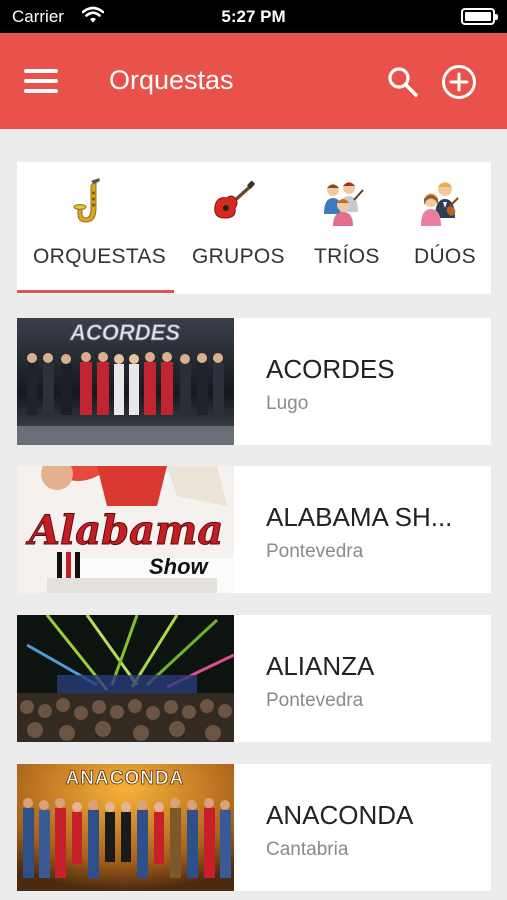 This screenshot has width=507, height=900. I want to click on thumb-title: ACORDES, so click(124, 332).